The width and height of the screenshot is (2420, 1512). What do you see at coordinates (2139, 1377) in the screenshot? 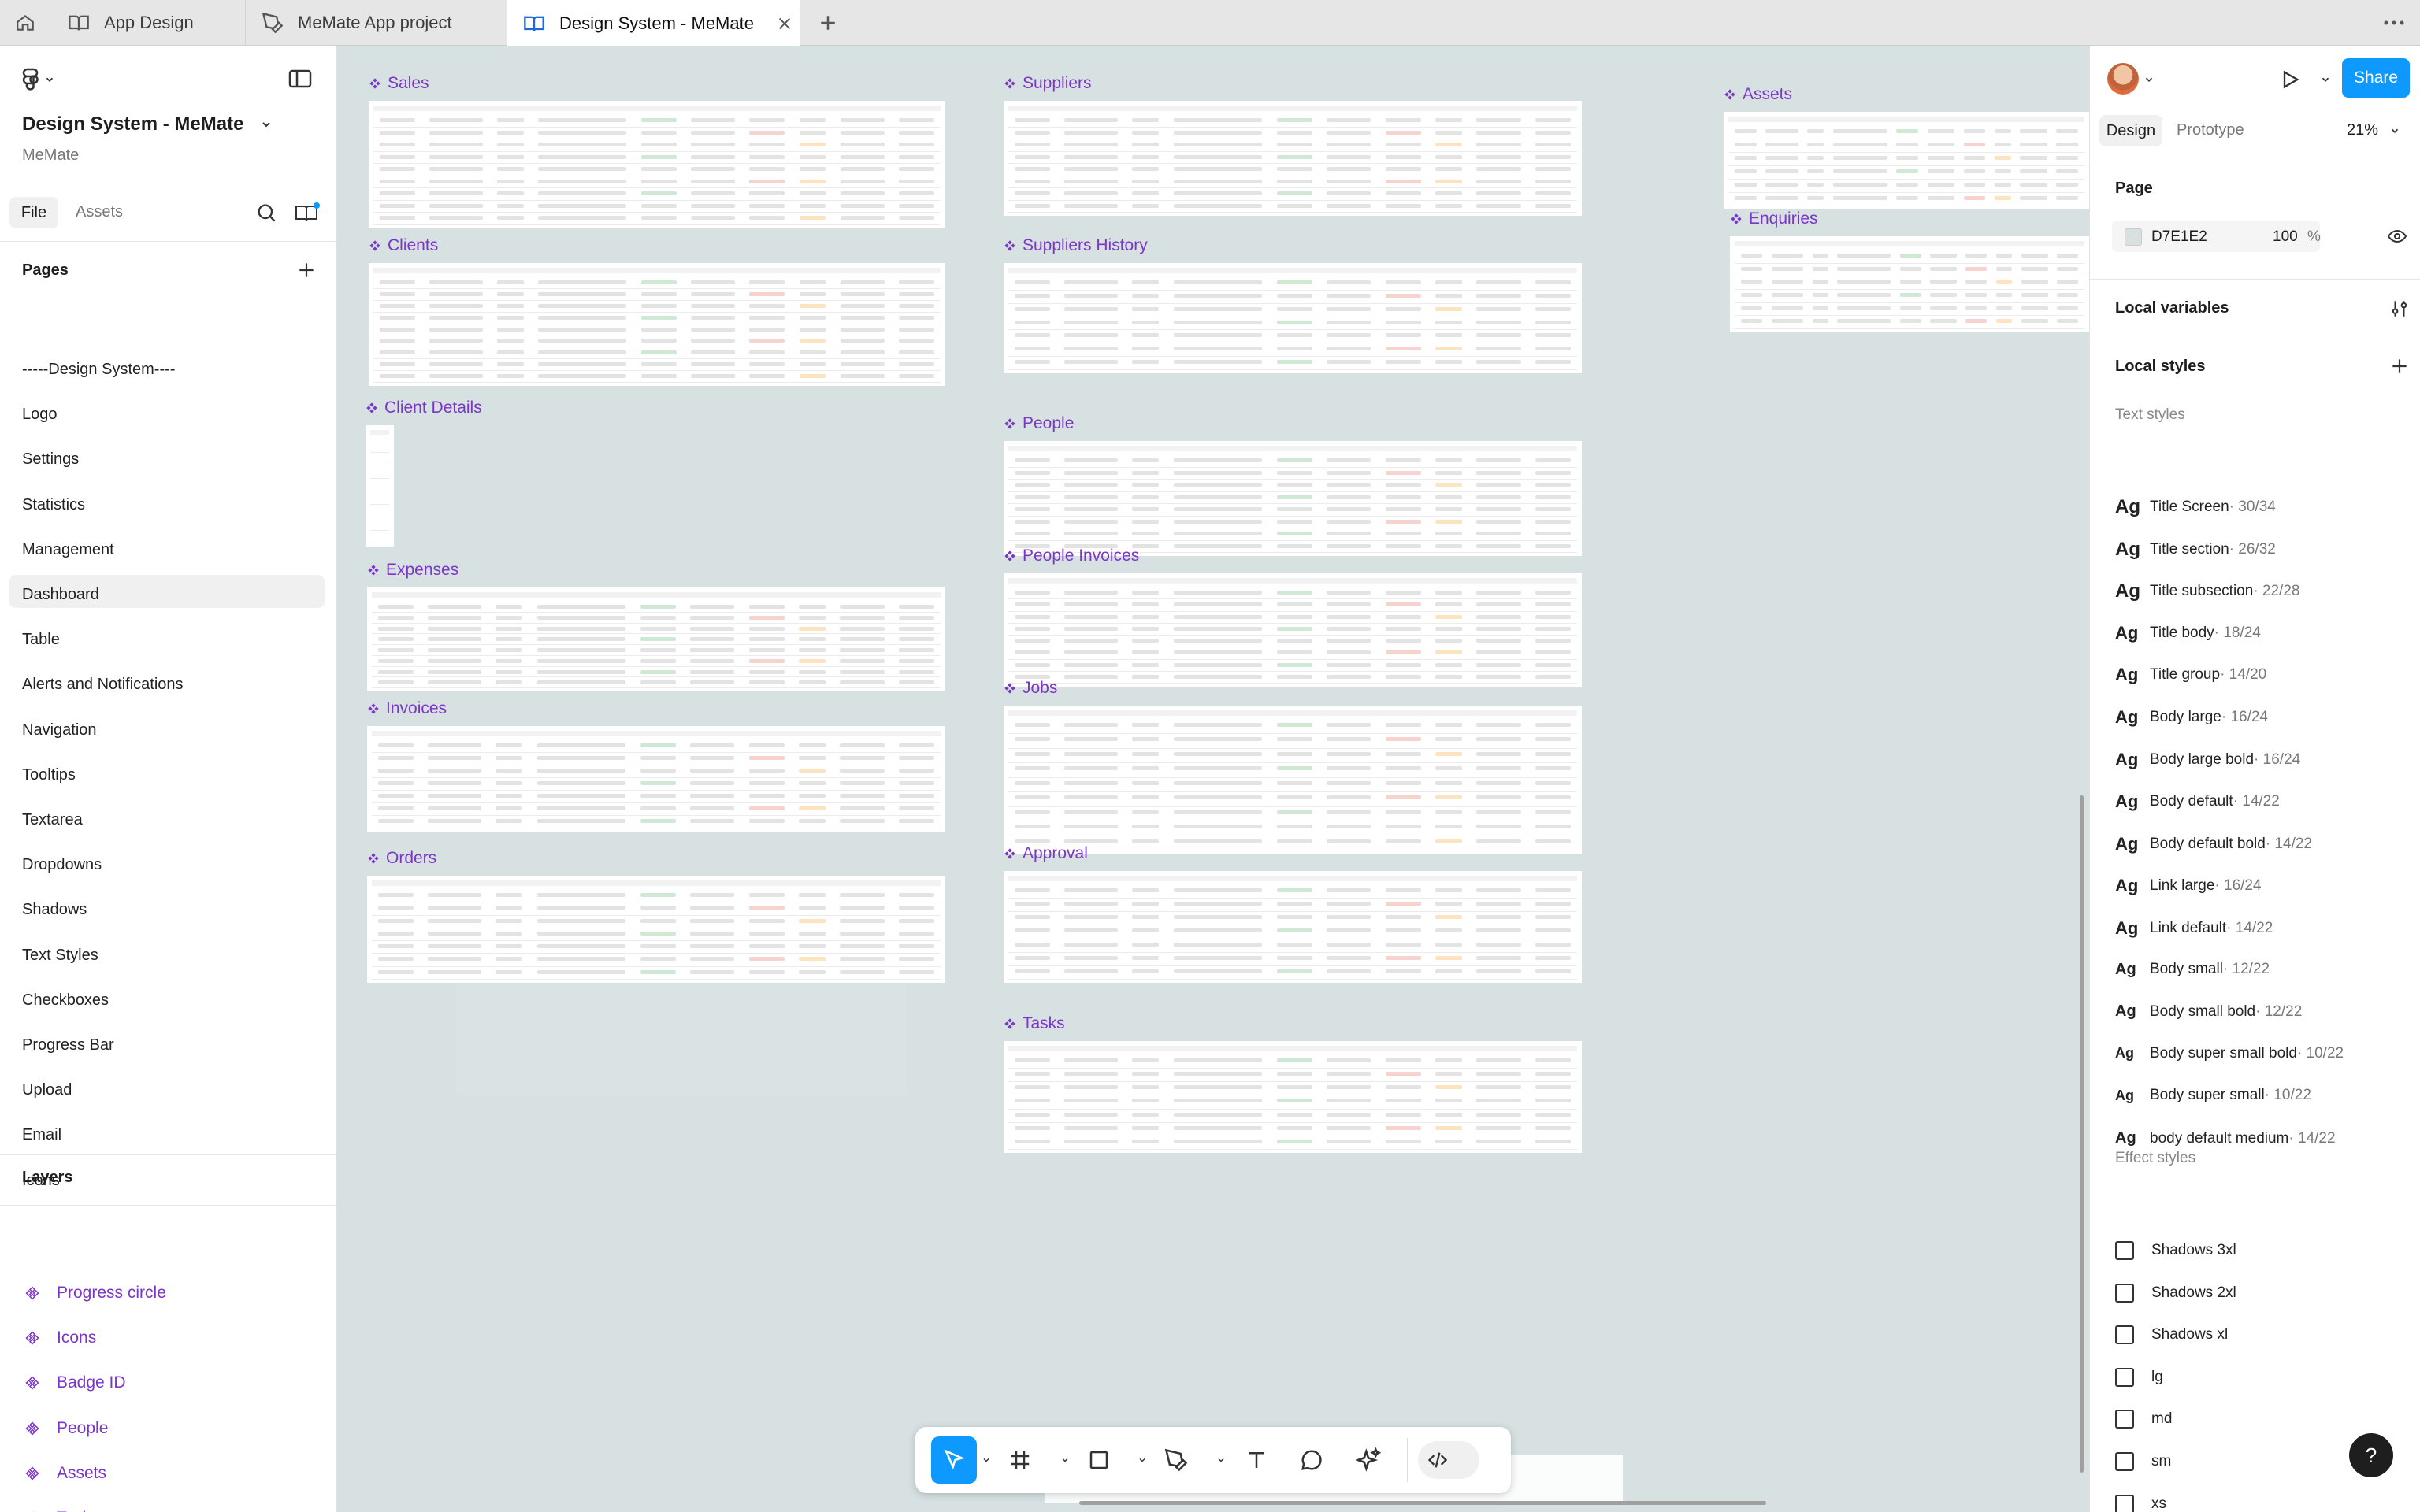
I see `effect-style-item: lg` at bounding box center [2139, 1377].